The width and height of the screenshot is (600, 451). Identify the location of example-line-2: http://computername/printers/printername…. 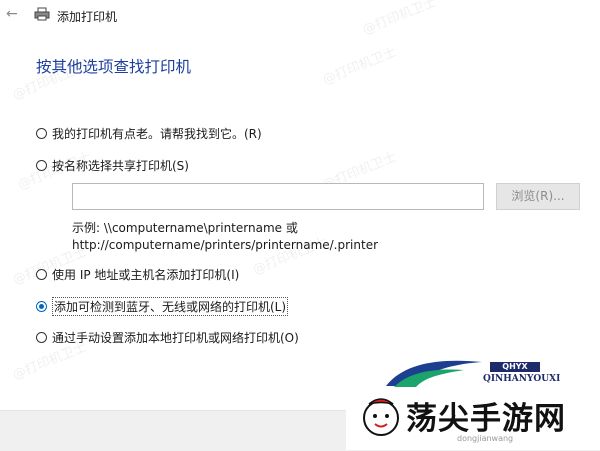
(225, 245).